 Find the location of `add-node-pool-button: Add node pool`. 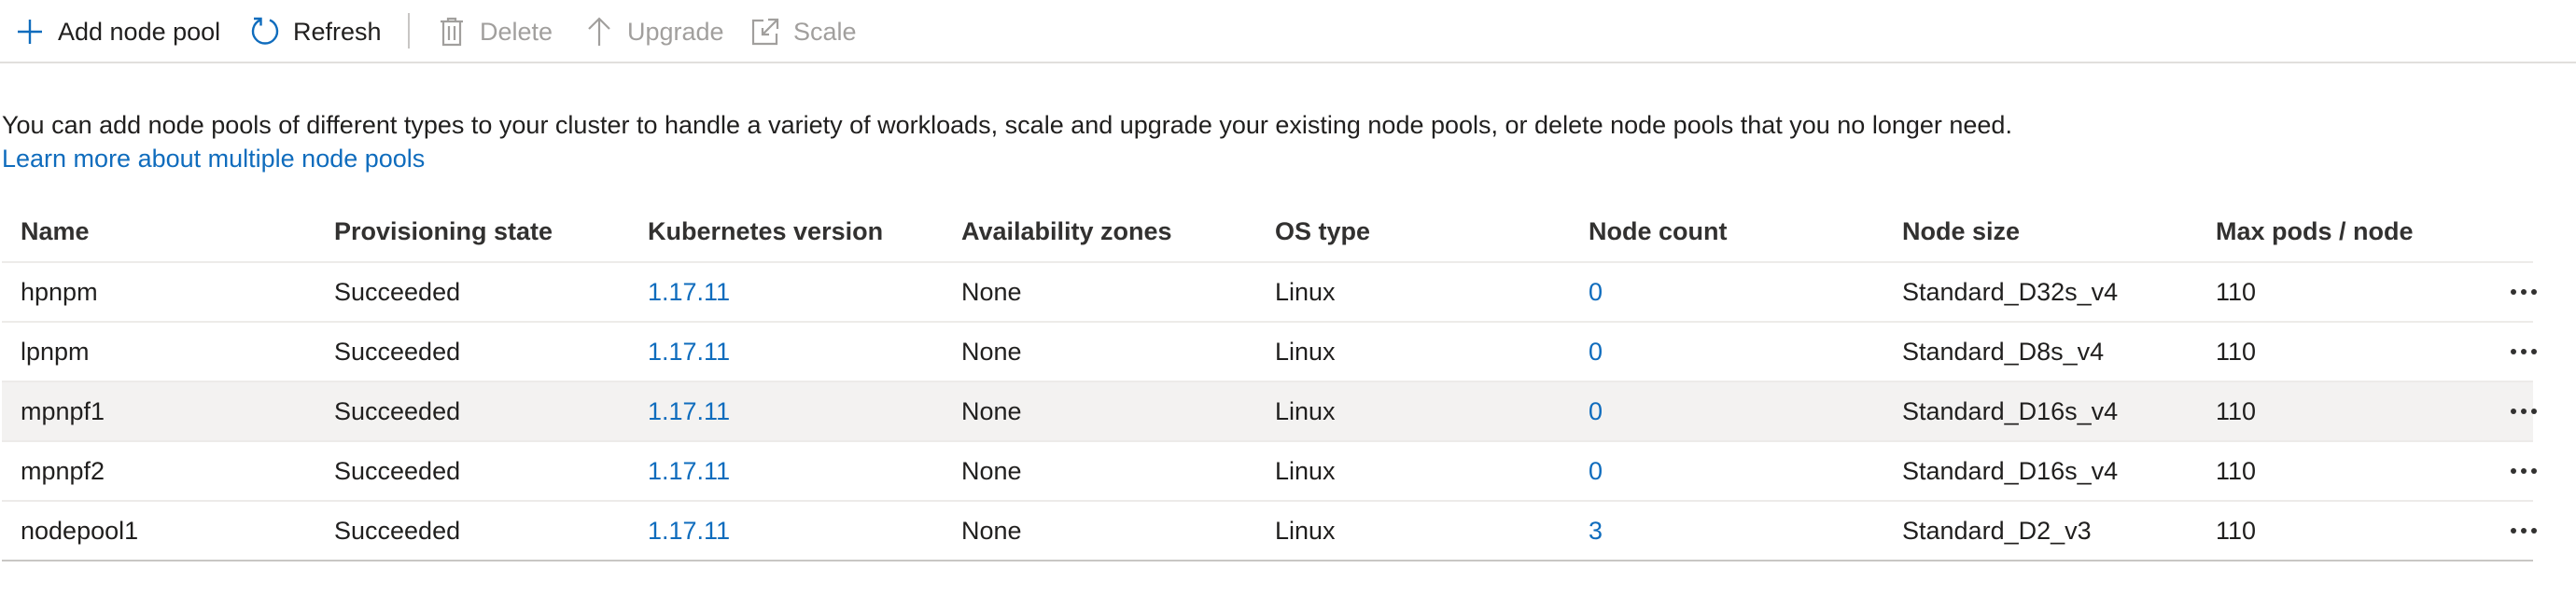

add-node-pool-button: Add node pool is located at coordinates (116, 31).